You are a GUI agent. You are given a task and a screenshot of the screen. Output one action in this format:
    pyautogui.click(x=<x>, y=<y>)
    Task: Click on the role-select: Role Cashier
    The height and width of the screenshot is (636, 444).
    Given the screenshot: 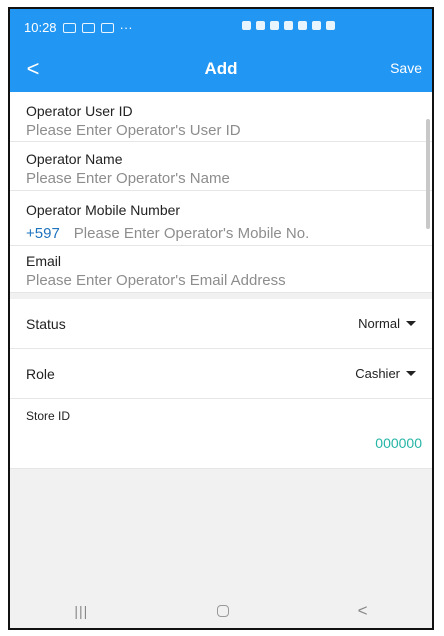 What is the action you would take?
    pyautogui.click(x=221, y=374)
    